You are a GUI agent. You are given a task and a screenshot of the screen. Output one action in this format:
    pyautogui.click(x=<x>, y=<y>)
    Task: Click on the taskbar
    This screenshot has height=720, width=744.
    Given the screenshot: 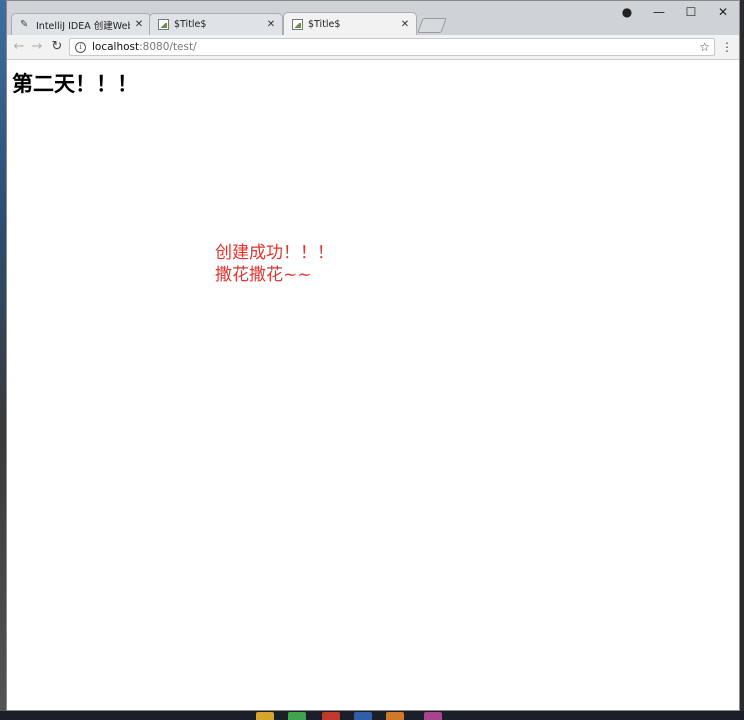 What is the action you would take?
    pyautogui.click(x=372, y=715)
    